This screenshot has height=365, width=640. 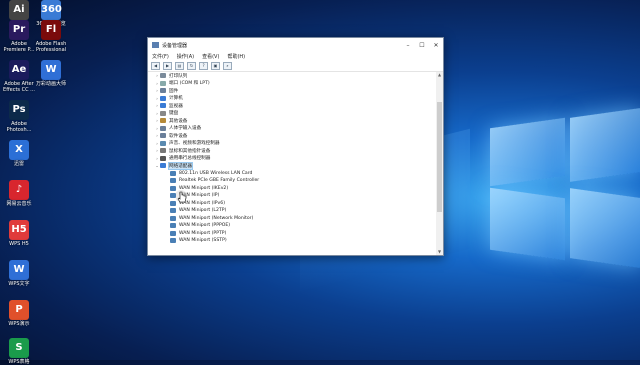 What do you see at coordinates (291, 151) in the screenshot?
I see `device-category: › 鼠标和其他指针设备` at bounding box center [291, 151].